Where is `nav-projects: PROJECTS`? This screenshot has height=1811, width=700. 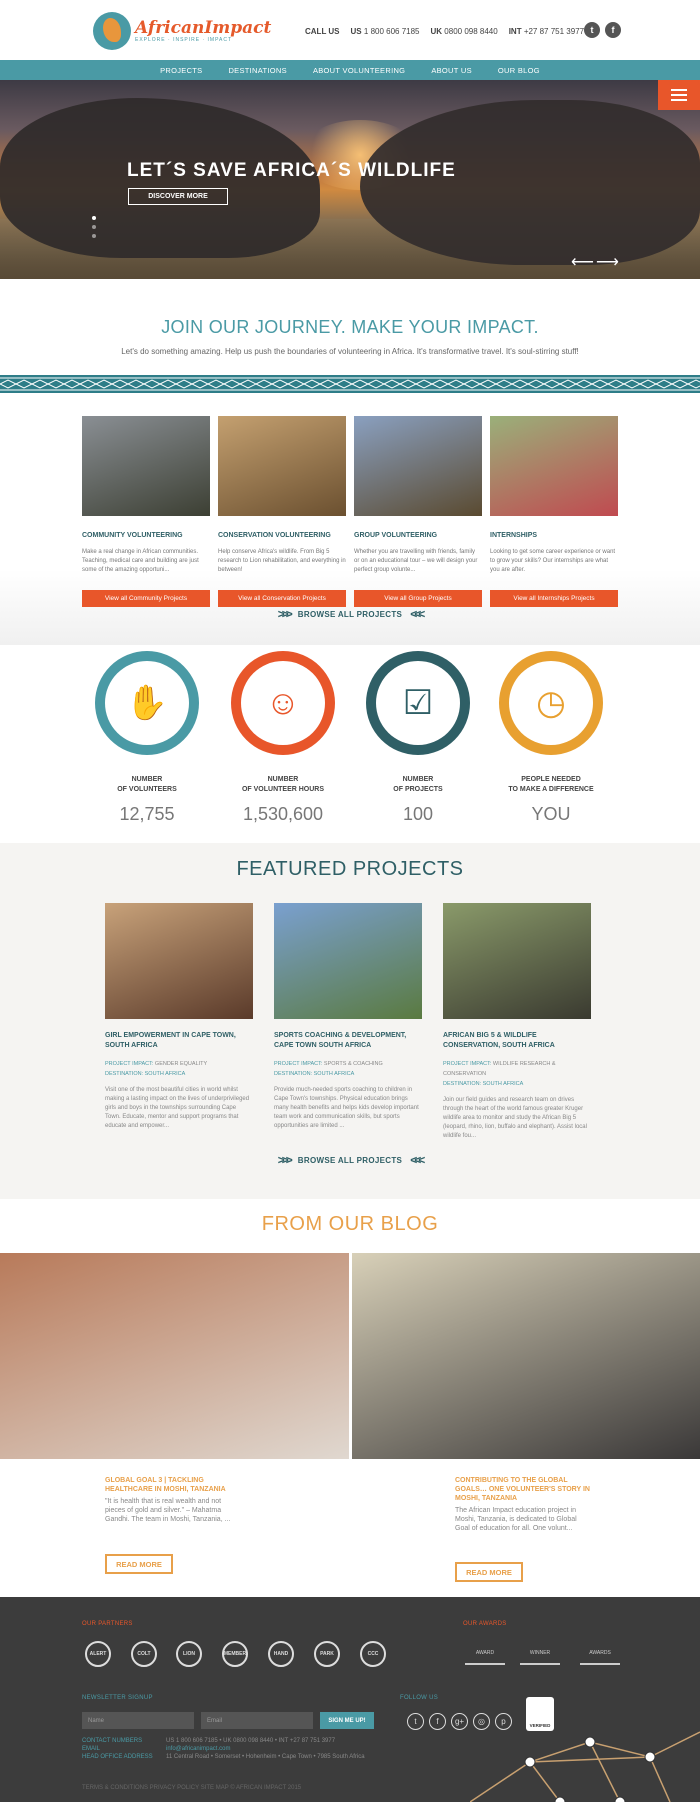
nav-projects: PROJECTS is located at coordinates (181, 70).